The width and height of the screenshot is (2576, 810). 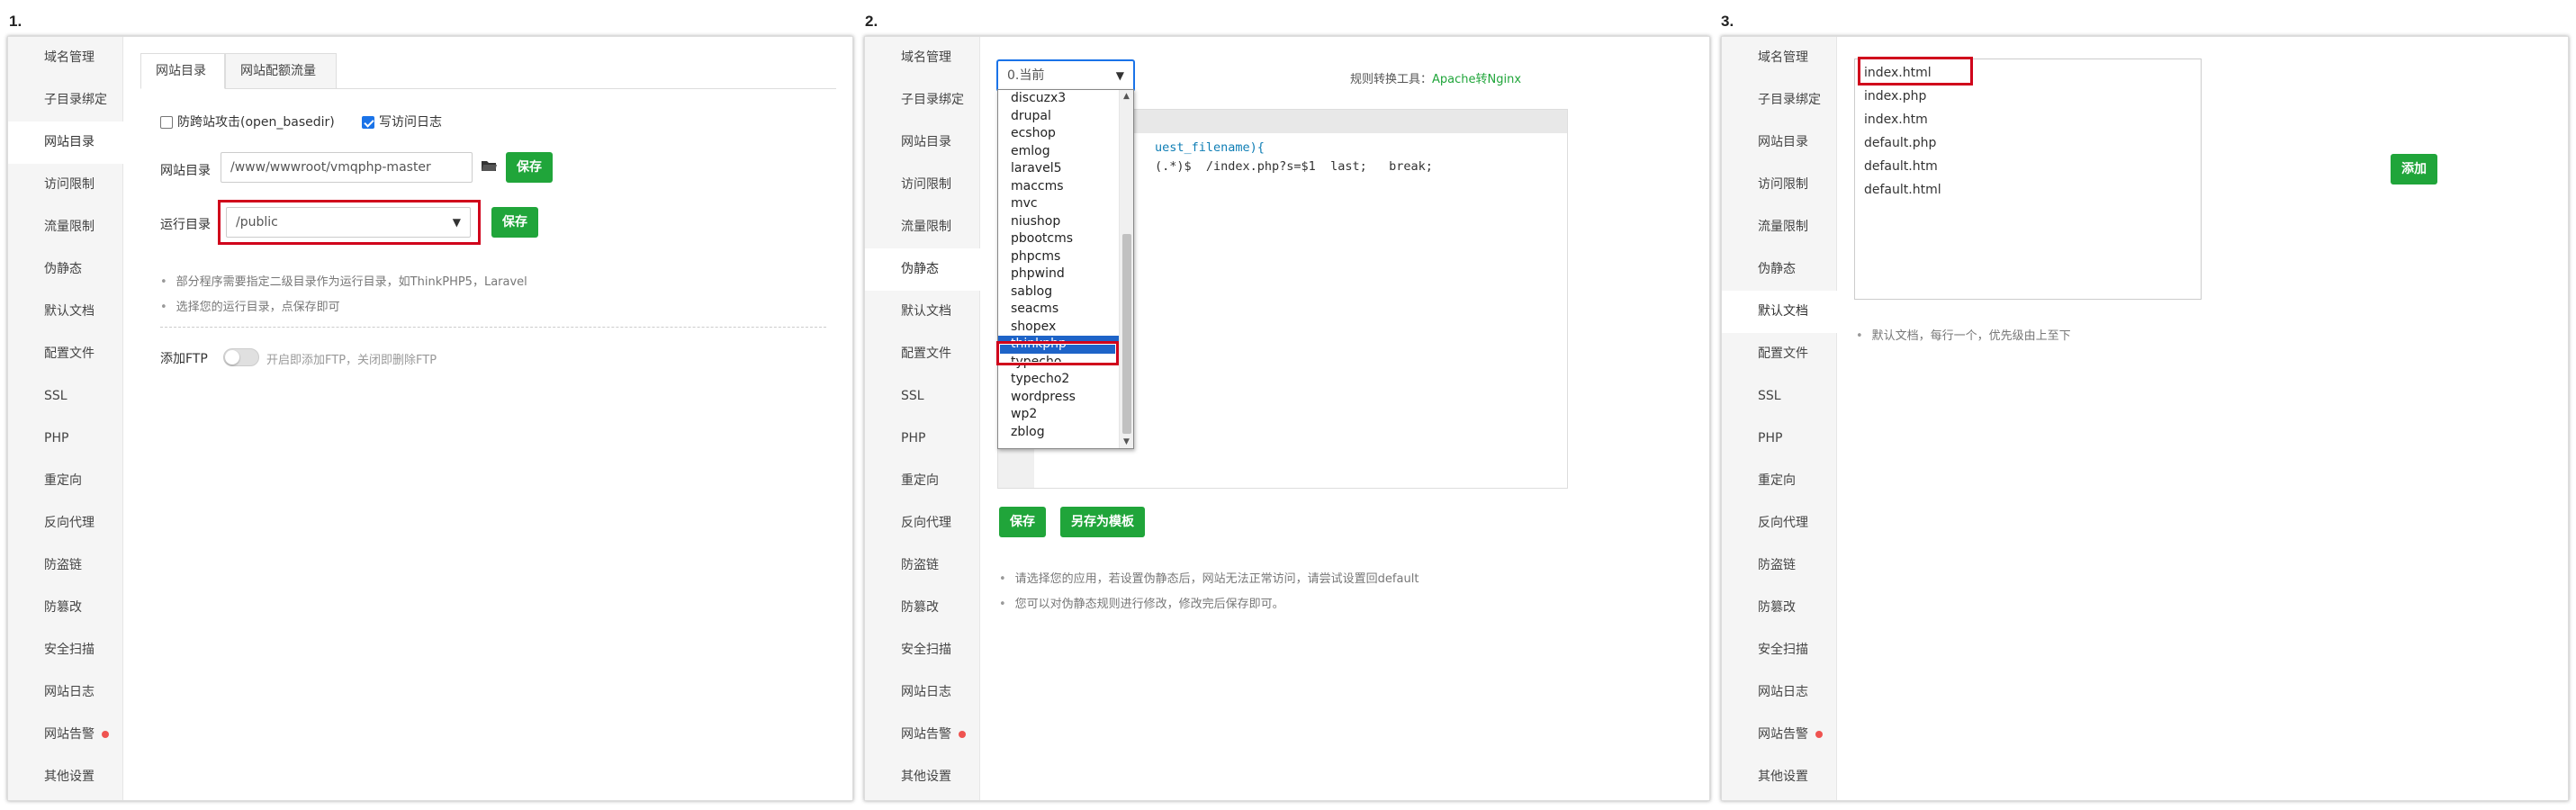 What do you see at coordinates (2028, 119) in the screenshot?
I see `default-doc-item: index.htm` at bounding box center [2028, 119].